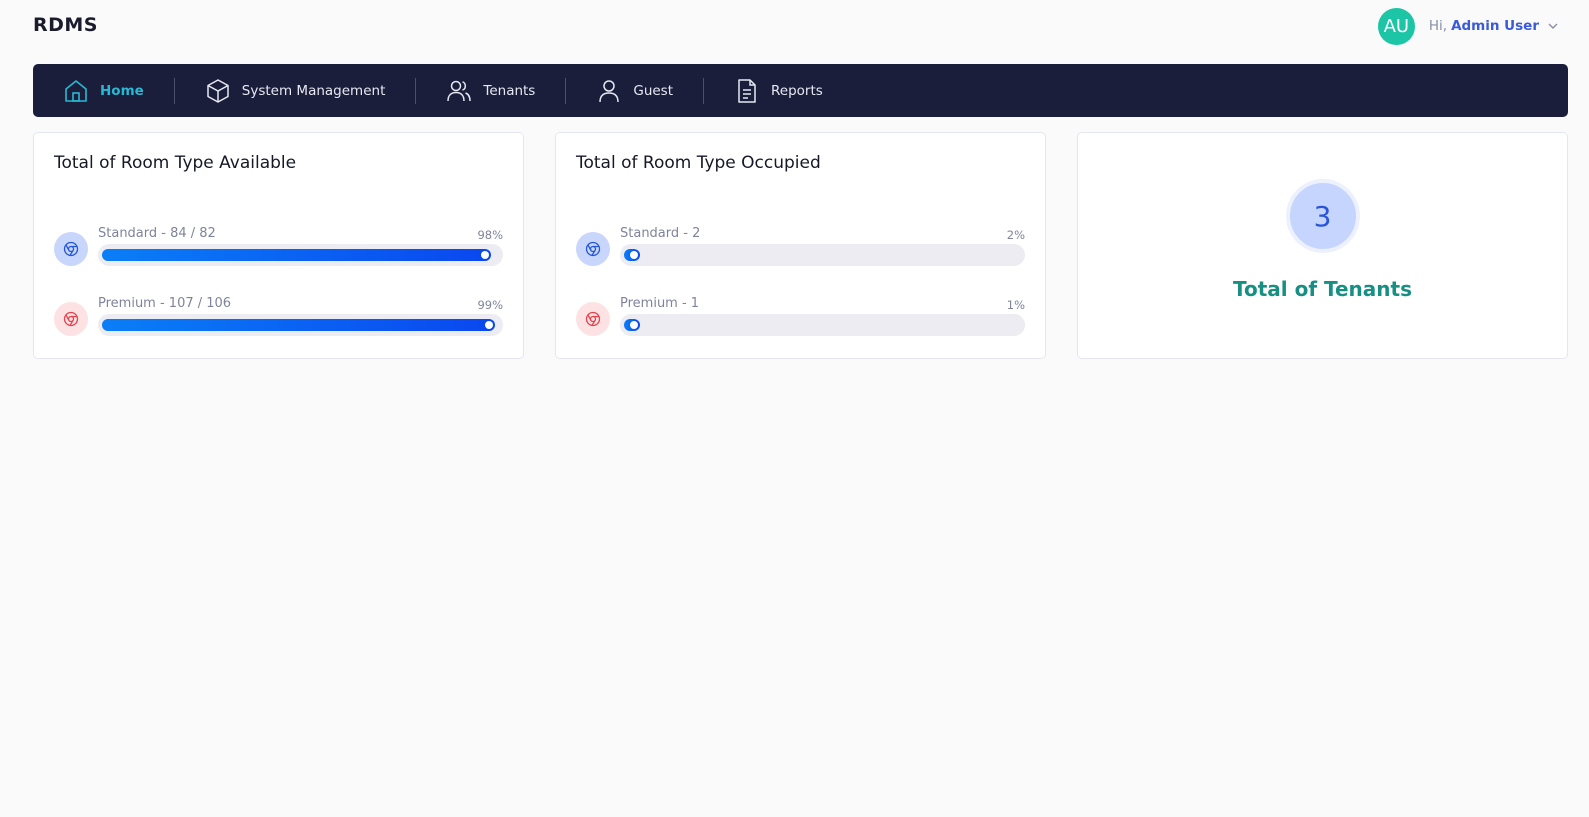 Image resolution: width=1589 pixels, height=817 pixels. What do you see at coordinates (653, 90) in the screenshot?
I see `nav-label-guest: Guest` at bounding box center [653, 90].